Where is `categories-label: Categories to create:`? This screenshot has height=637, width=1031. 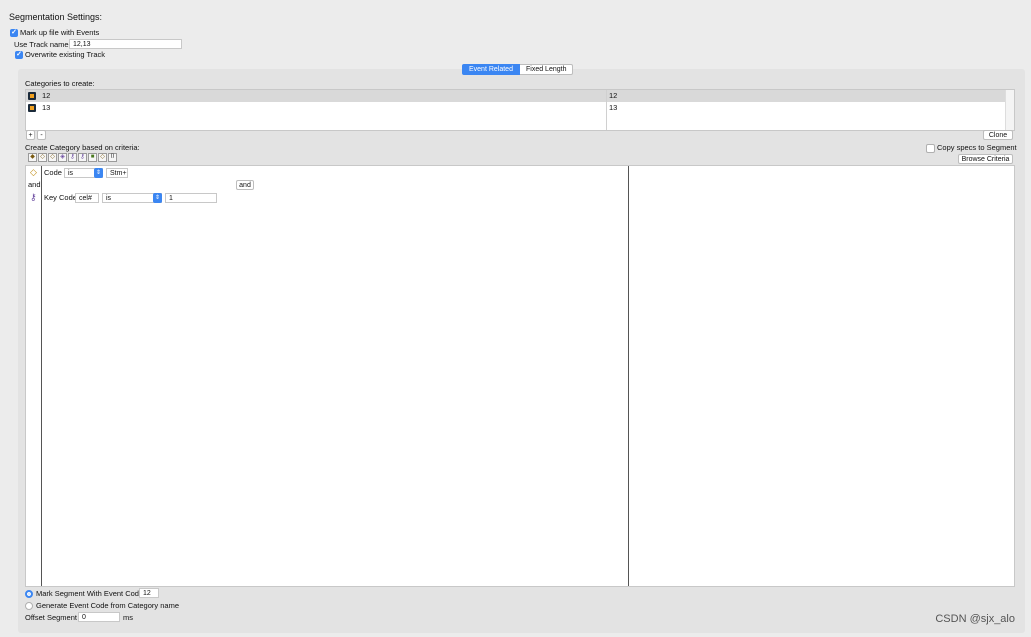 categories-label: Categories to create: is located at coordinates (60, 83).